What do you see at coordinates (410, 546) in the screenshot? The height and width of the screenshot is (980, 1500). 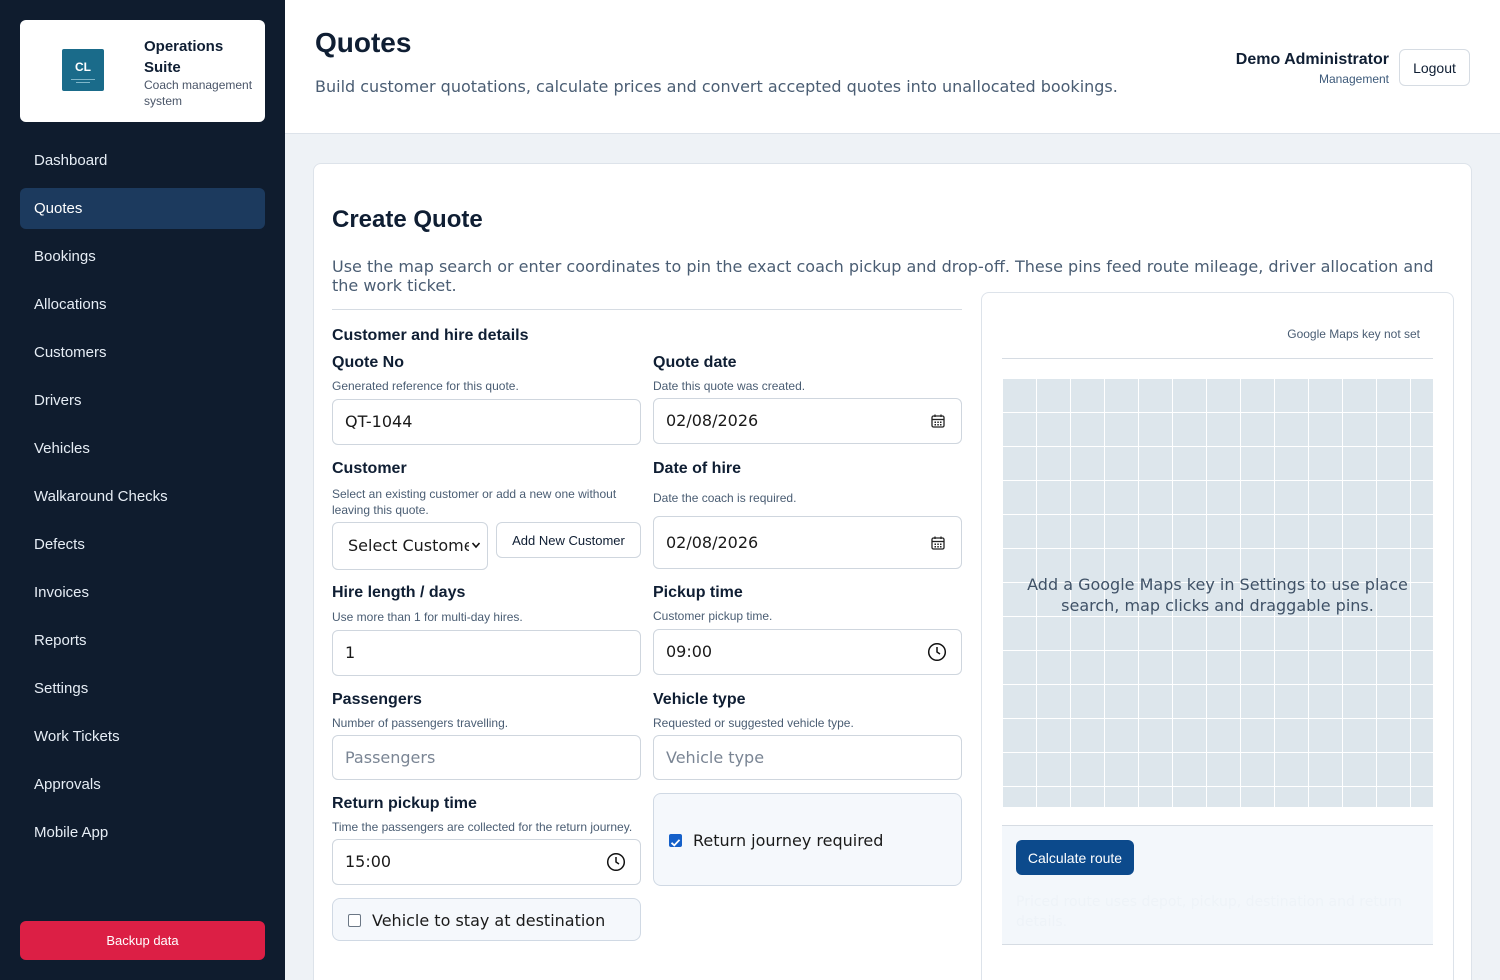 I see `customer-select: Select Customer` at bounding box center [410, 546].